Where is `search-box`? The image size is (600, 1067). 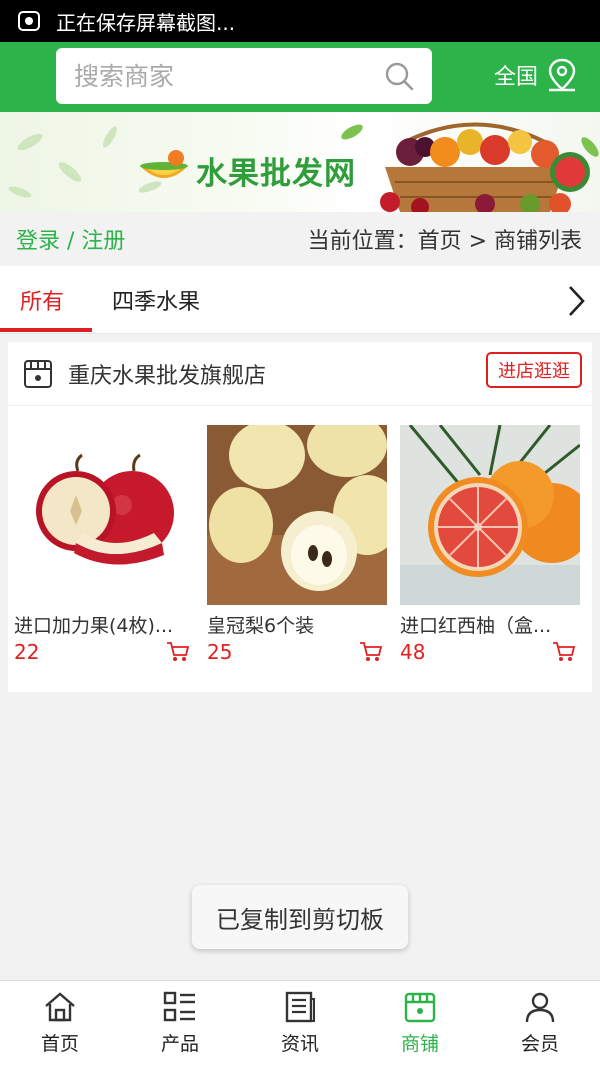
search-box is located at coordinates (244, 76).